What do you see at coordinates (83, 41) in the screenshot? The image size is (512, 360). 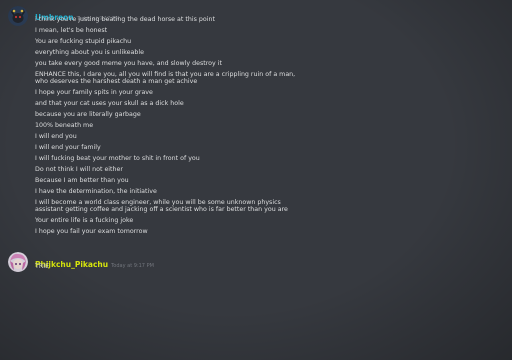 I see `message-line: You are fucking stupid pikachu` at bounding box center [83, 41].